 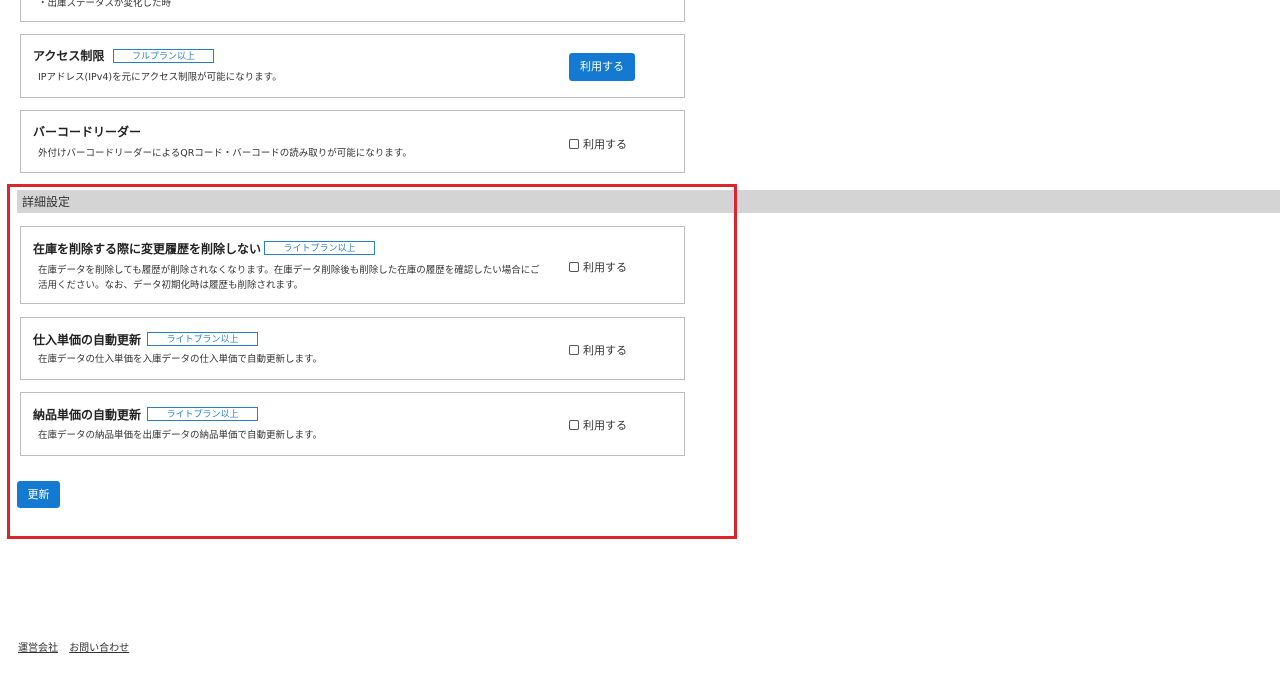 What do you see at coordinates (352, 11) in the screenshot?
I see `notification-card: ・出庫ステータスが変化した時` at bounding box center [352, 11].